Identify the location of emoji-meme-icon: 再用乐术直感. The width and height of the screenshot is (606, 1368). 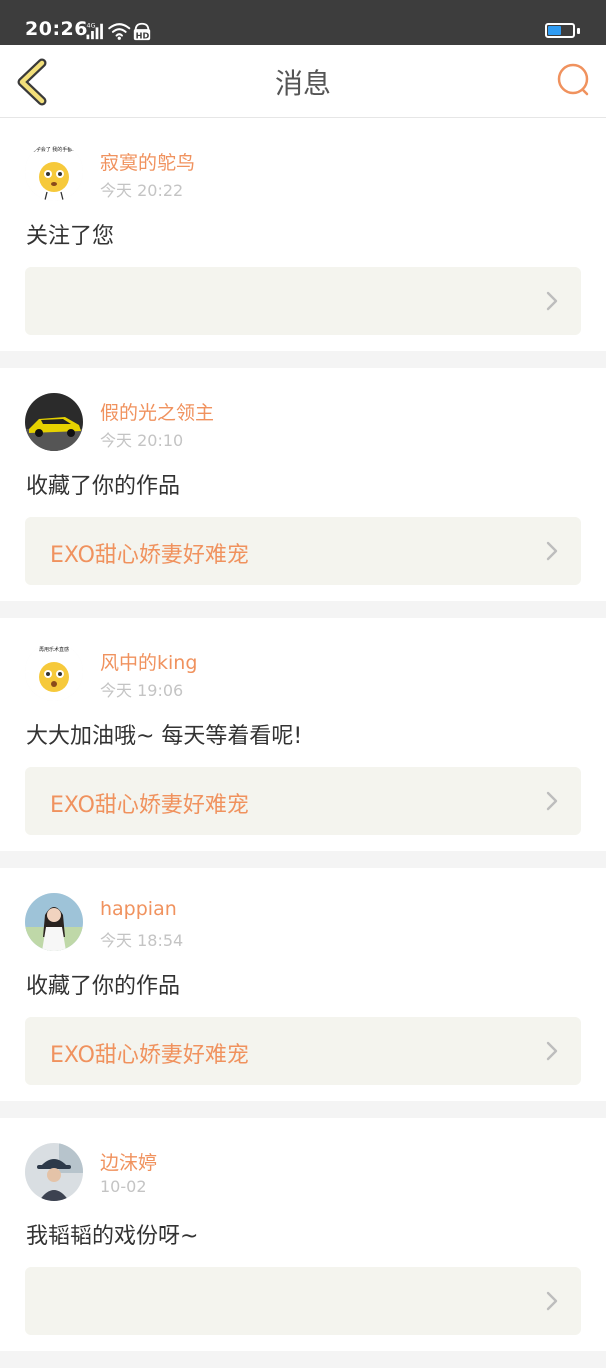
(54, 672).